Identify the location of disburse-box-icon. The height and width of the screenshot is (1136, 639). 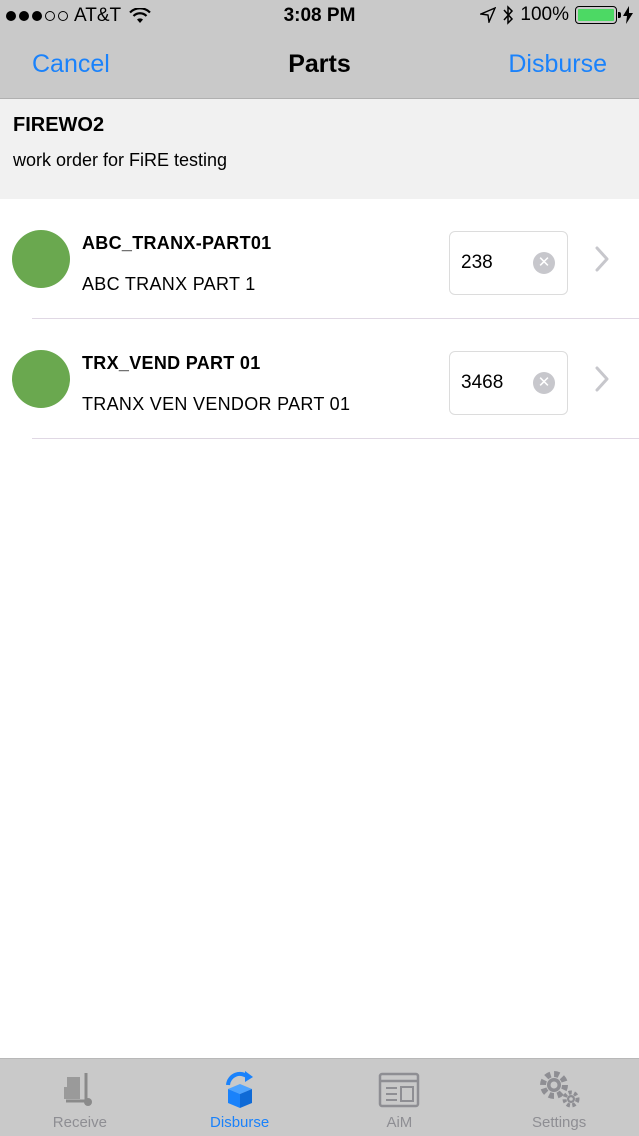
(239, 1089).